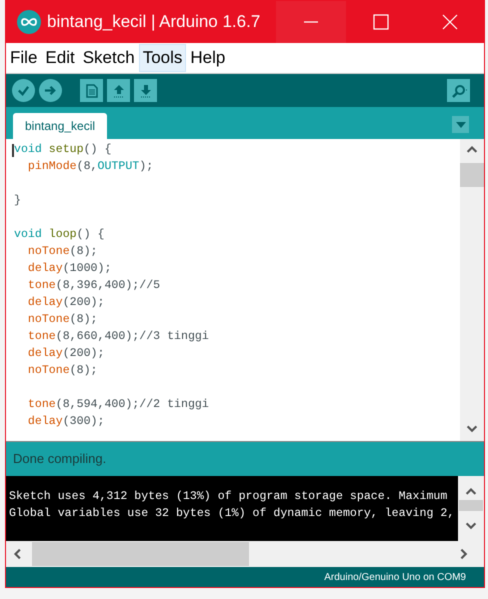  What do you see at coordinates (65, 422) in the screenshot?
I see `code-line: delay(300);` at bounding box center [65, 422].